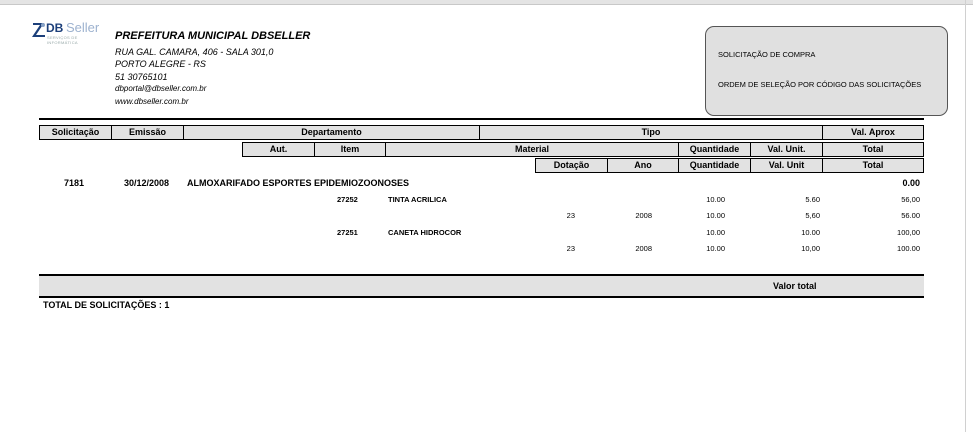  What do you see at coordinates (908, 248) in the screenshot?
I see `dot-total: 100.00` at bounding box center [908, 248].